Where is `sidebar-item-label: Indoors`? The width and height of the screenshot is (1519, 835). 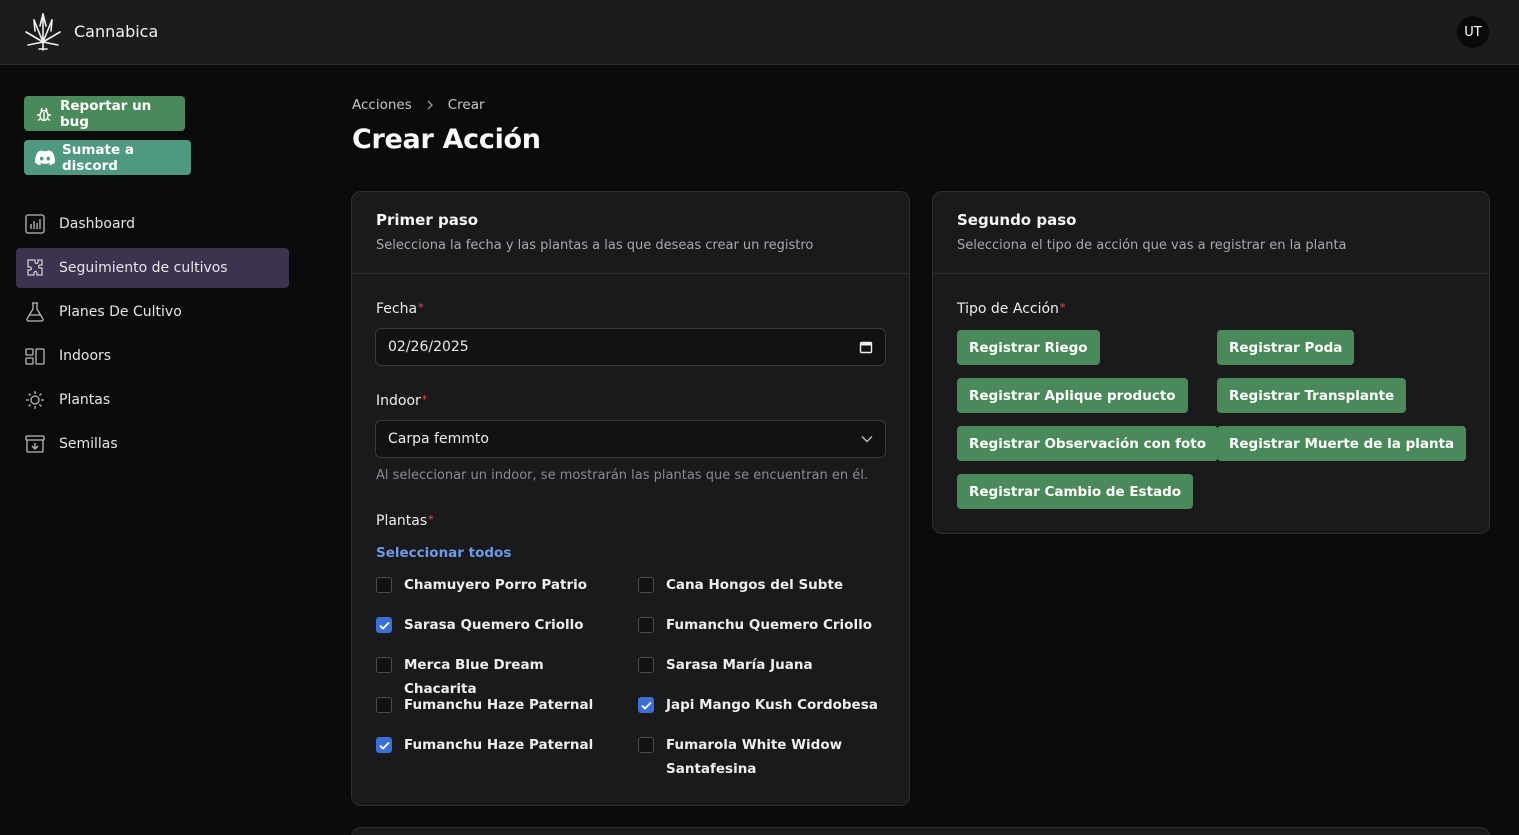 sidebar-item-label: Indoors is located at coordinates (85, 356).